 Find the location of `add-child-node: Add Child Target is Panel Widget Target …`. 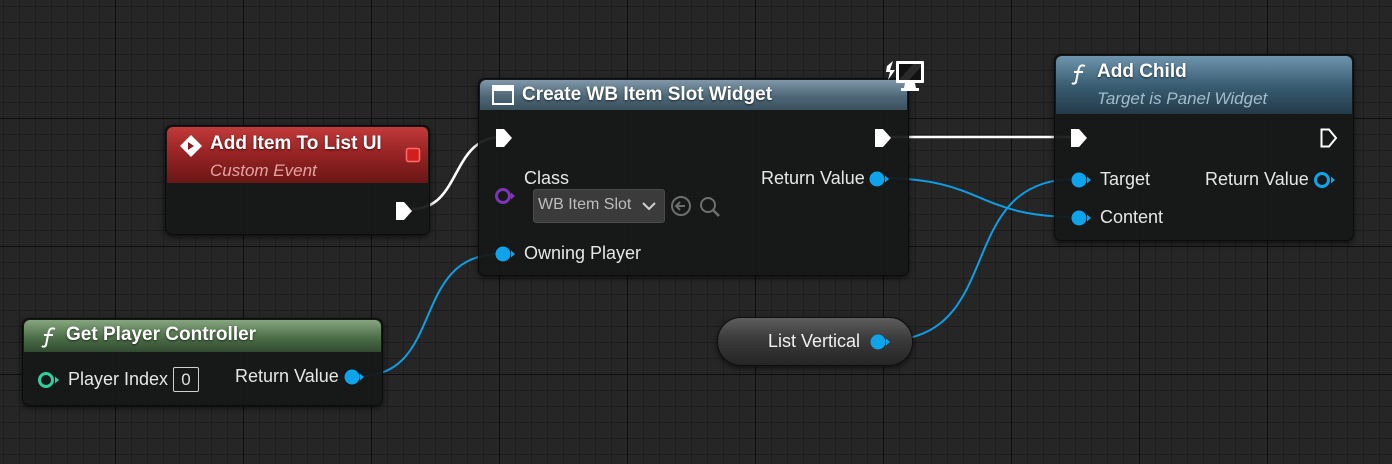

add-child-node: Add Child Target is Panel Widget Target … is located at coordinates (1204, 147).